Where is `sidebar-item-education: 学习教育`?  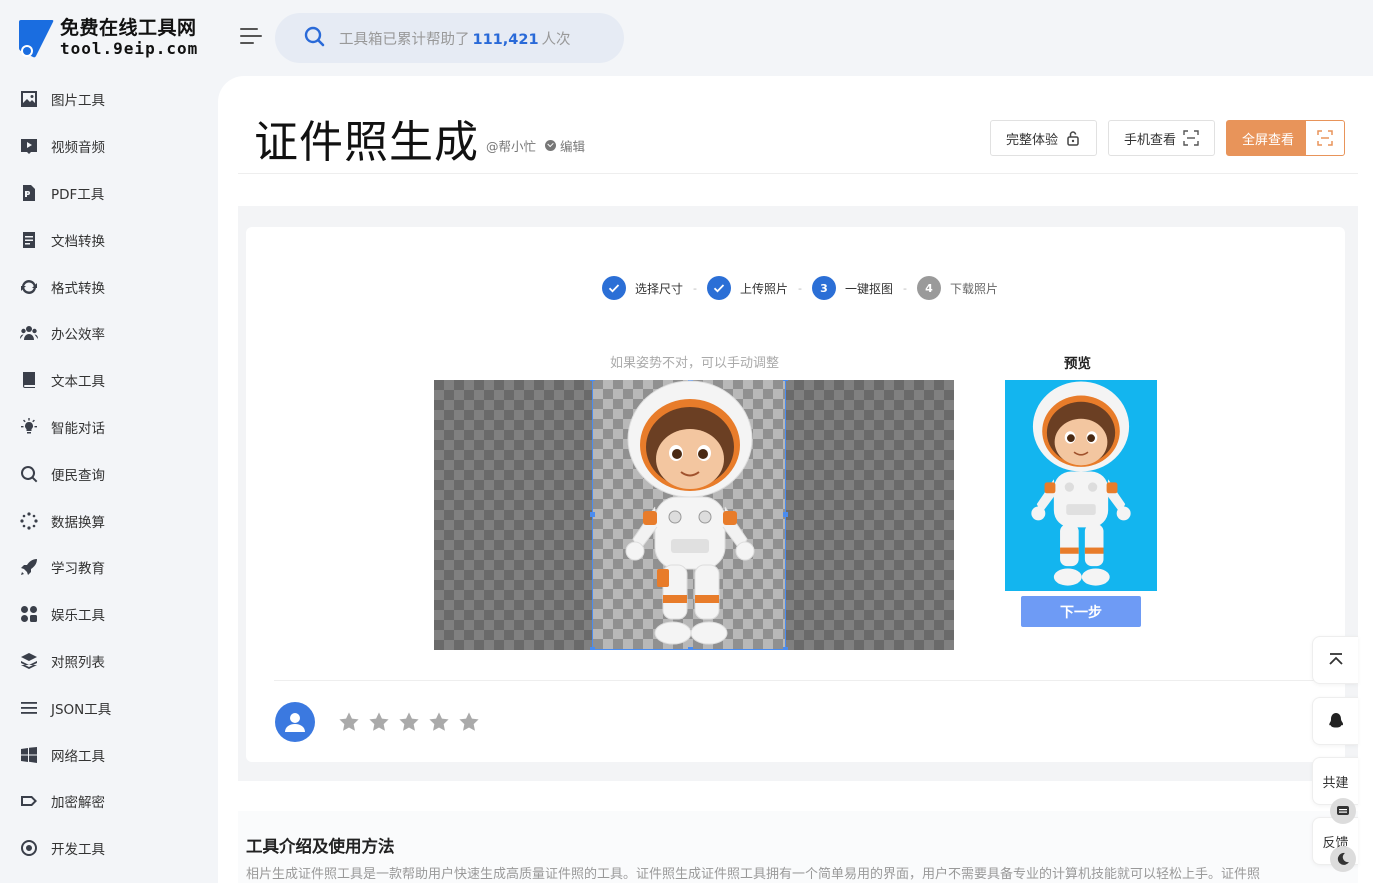
sidebar-item-education: 学习教育 is located at coordinates (109, 567).